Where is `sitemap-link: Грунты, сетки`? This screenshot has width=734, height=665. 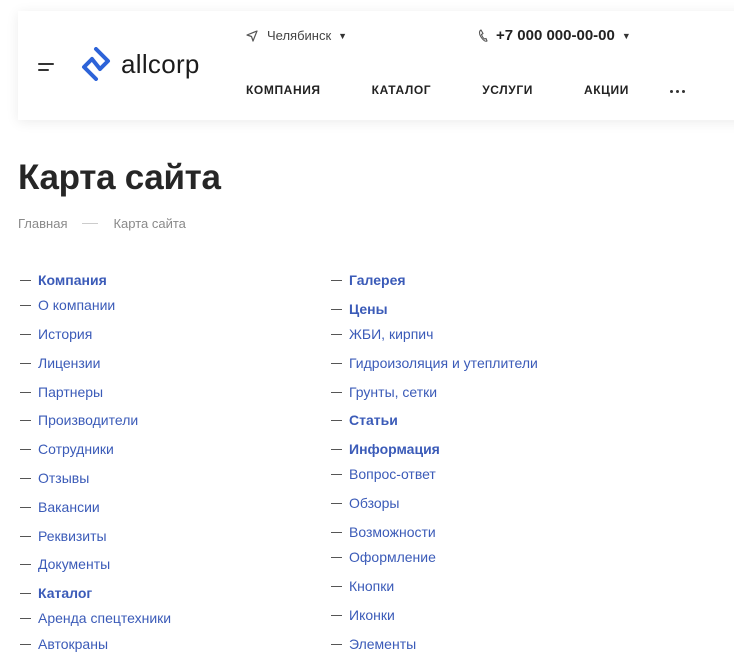 sitemap-link: Грунты, сетки is located at coordinates (384, 392).